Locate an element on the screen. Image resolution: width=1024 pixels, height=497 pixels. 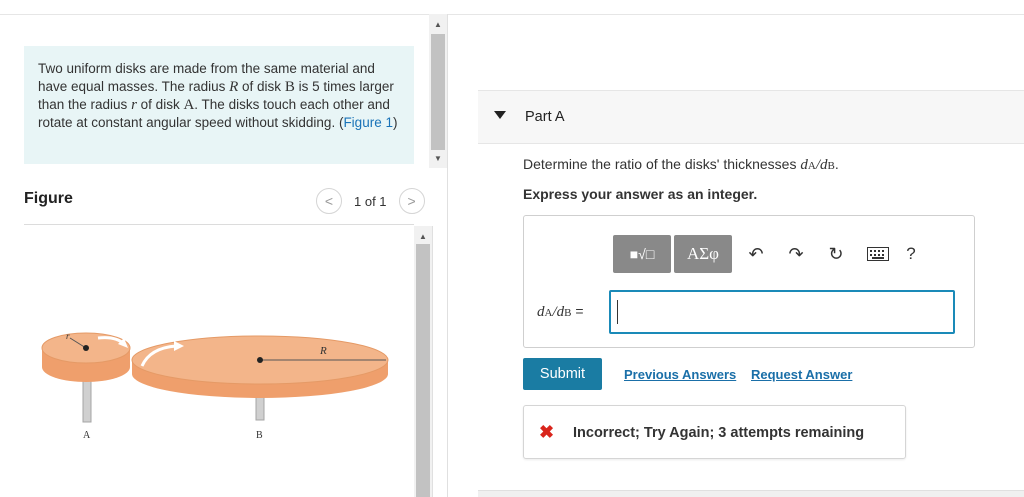
disk-A-label: A is located at coordinates (189, 105).